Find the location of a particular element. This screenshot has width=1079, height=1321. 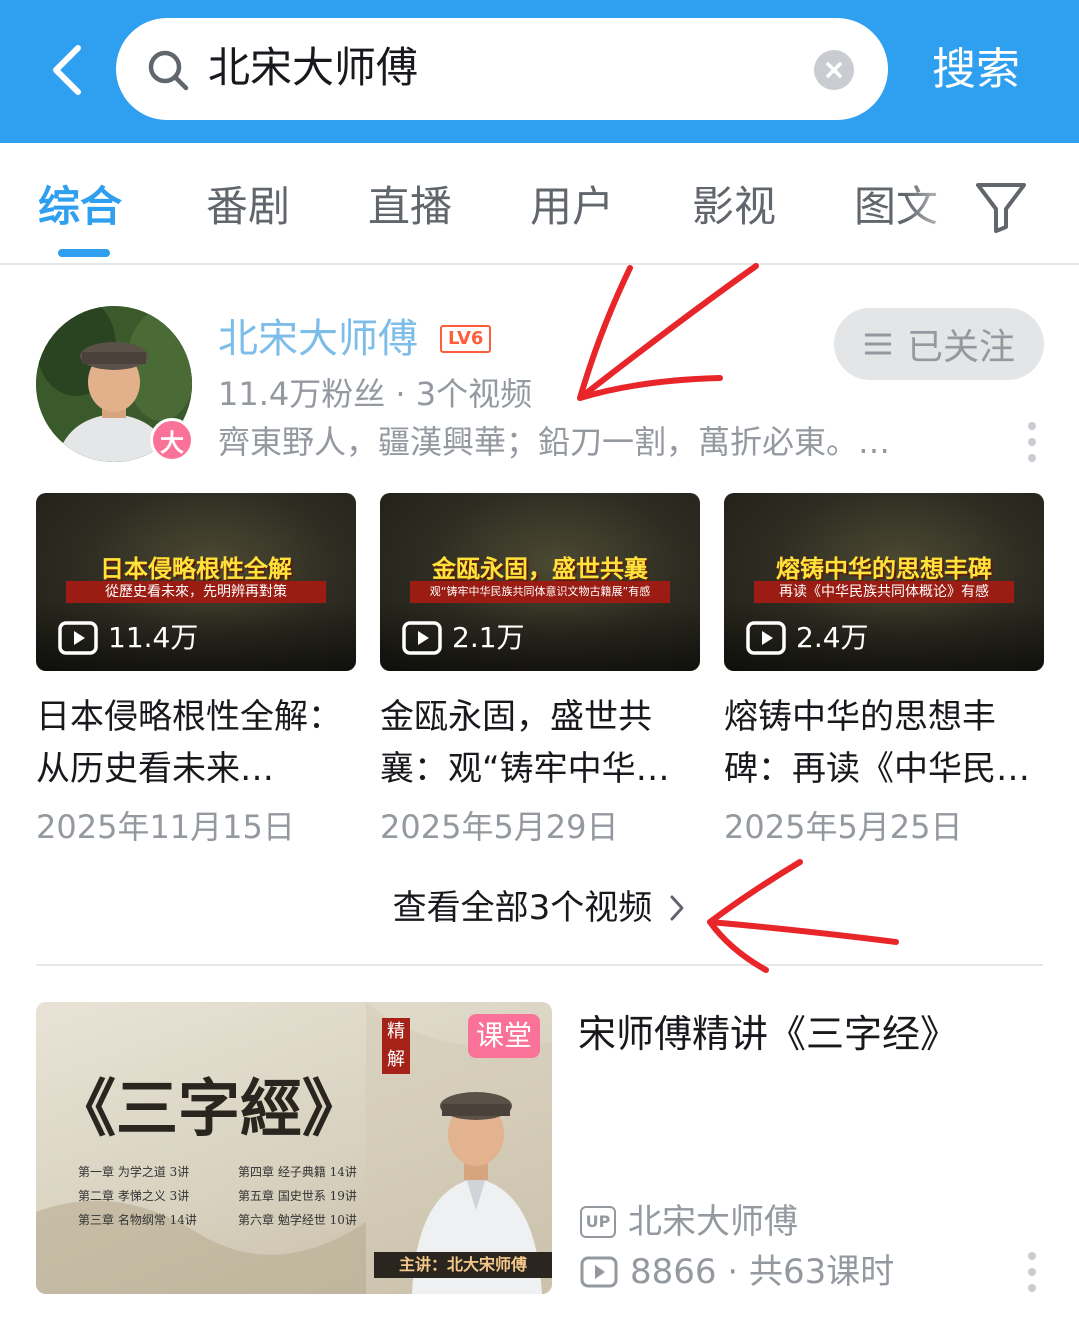

course-tag: 课堂 is located at coordinates (504, 1036).